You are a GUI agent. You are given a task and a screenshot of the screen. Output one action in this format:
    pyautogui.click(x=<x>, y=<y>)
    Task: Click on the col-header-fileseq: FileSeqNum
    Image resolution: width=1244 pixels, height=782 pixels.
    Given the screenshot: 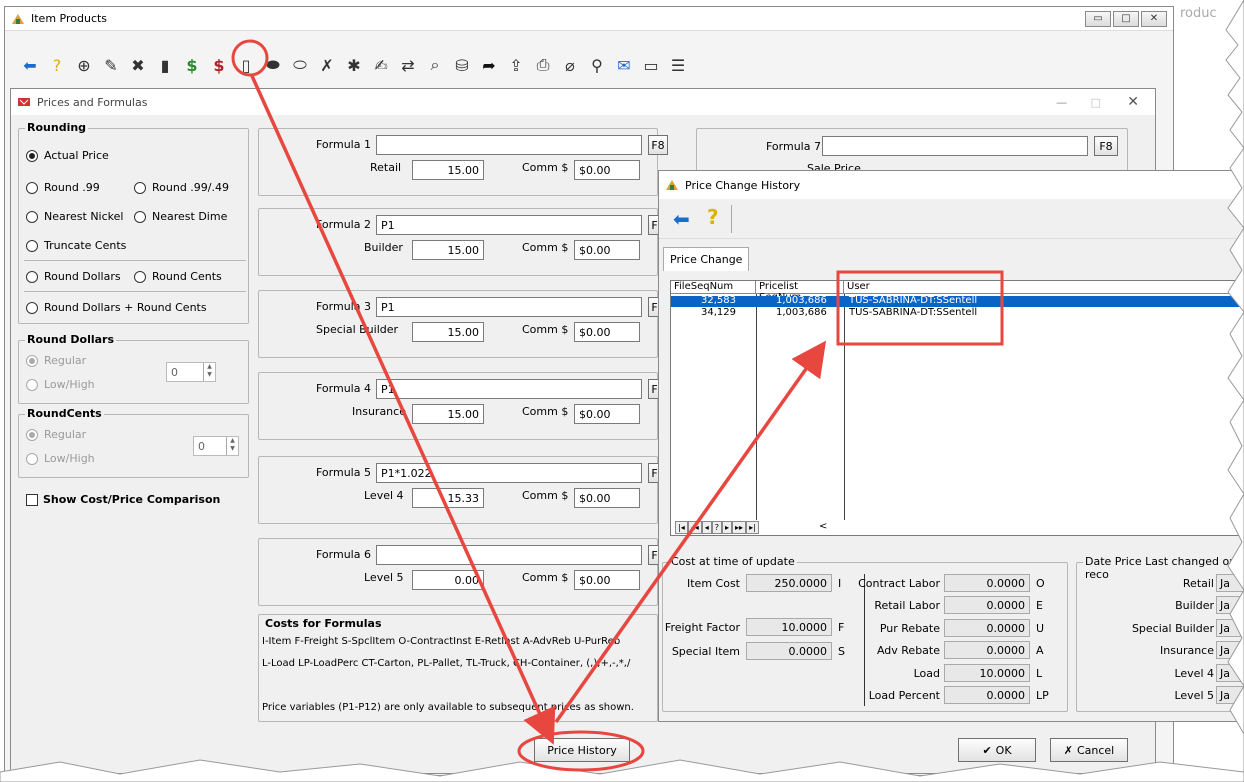 What is the action you would take?
    pyautogui.click(x=713, y=287)
    